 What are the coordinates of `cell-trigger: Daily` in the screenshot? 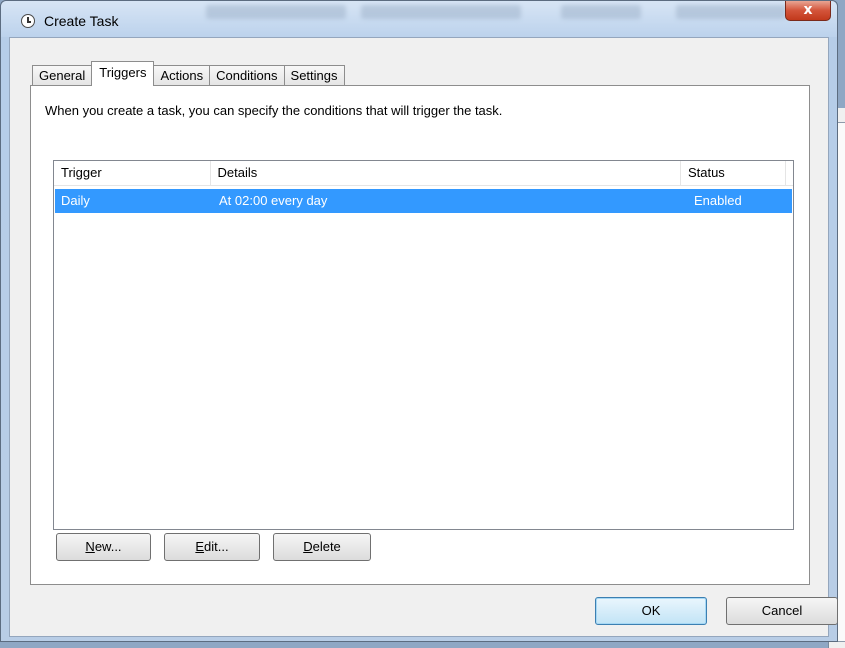 It's located at (75, 200).